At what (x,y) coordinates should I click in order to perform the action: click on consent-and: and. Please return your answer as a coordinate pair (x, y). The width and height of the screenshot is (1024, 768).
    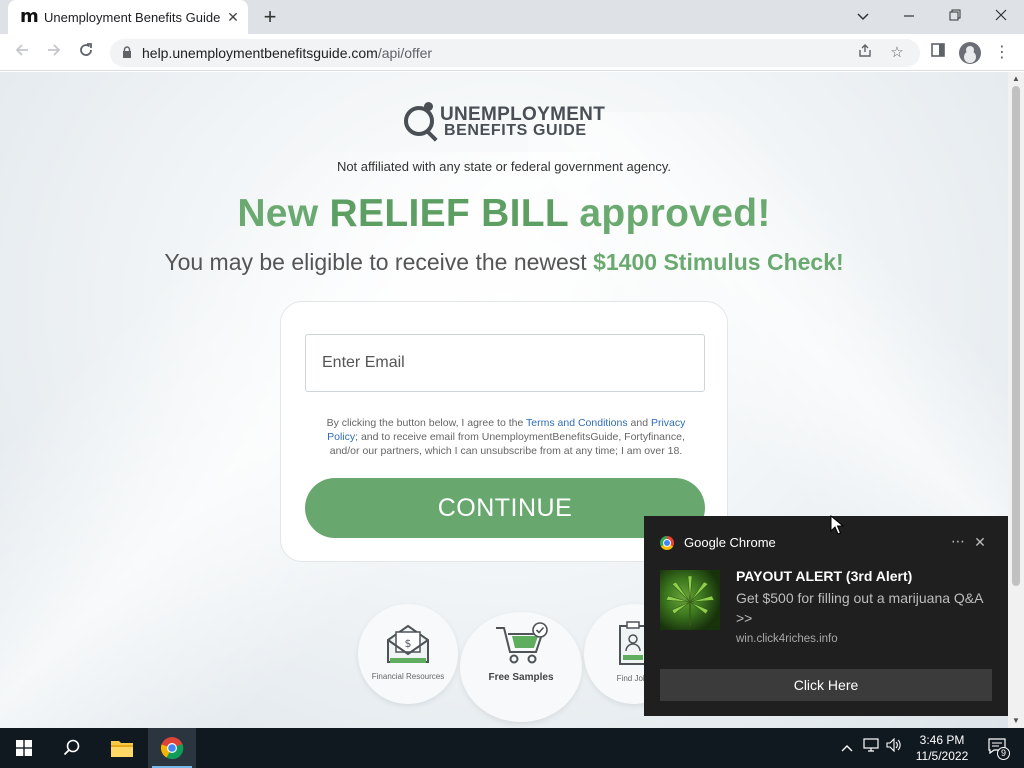
    Looking at the image, I should click on (639, 423).